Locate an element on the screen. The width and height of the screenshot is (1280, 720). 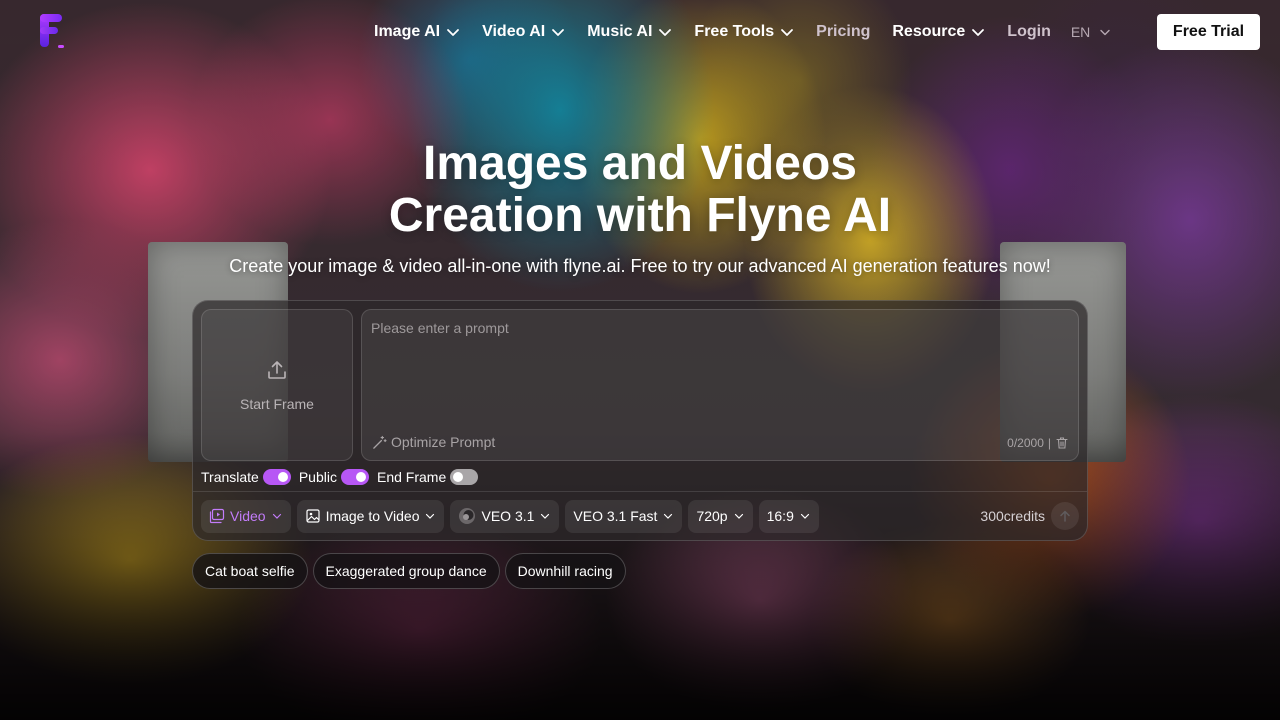
task-select: Image to Video is located at coordinates (370, 516).